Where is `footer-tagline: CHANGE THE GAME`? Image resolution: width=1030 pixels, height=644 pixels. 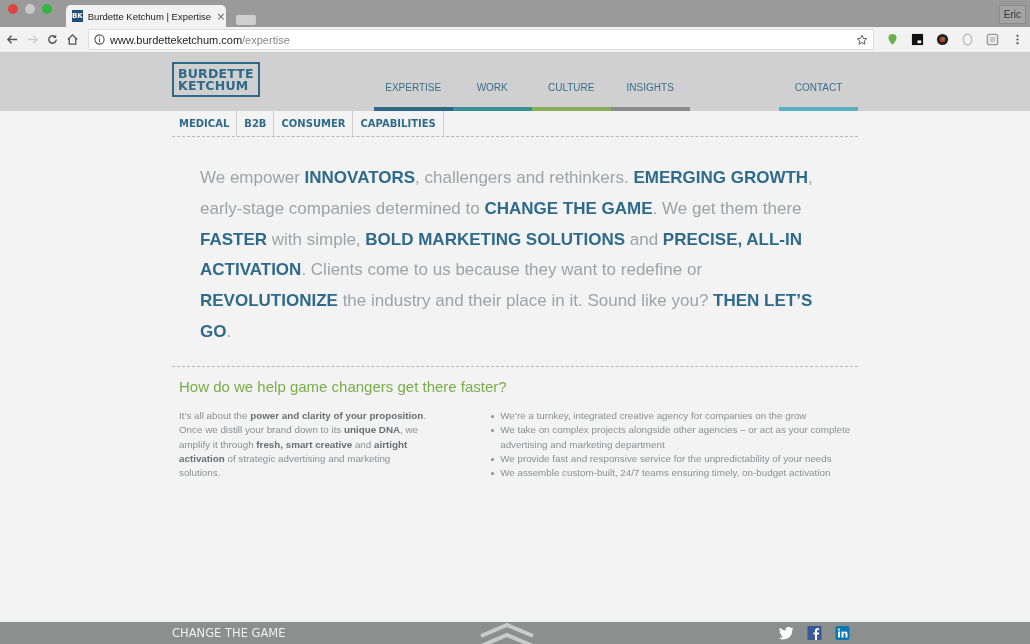
footer-tagline: CHANGE THE GAME is located at coordinates (229, 633).